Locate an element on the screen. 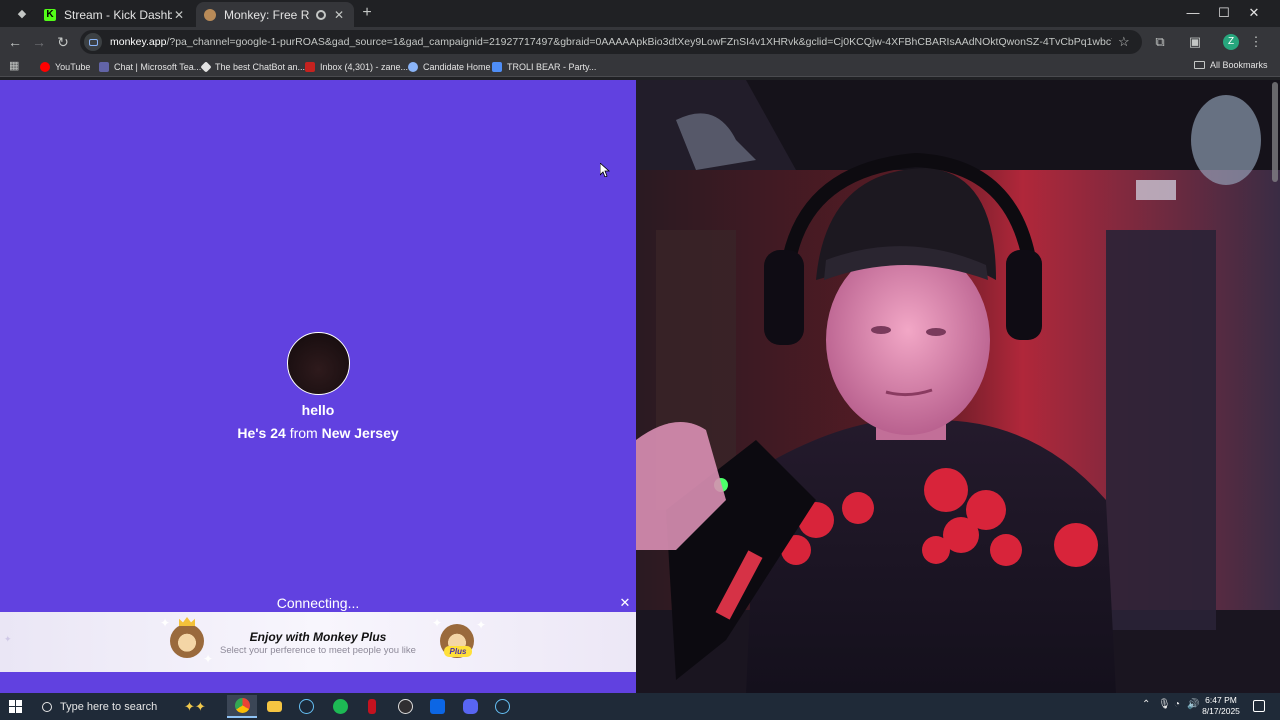 The image size is (1280, 720). obs-icon is located at coordinates (405, 706).